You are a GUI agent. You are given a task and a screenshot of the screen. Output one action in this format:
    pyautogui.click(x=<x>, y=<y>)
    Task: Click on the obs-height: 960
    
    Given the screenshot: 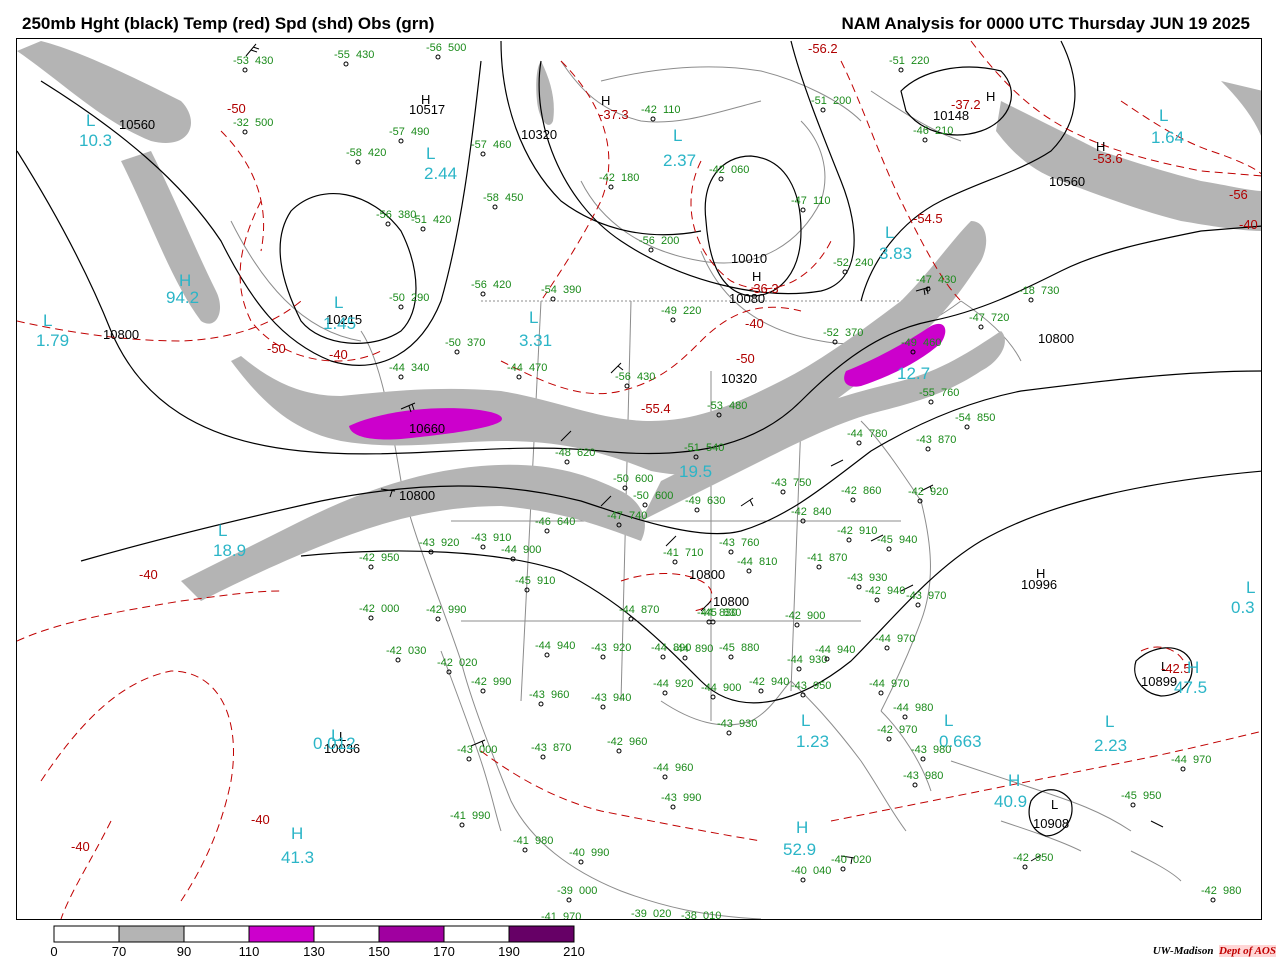 What is the action you would take?
    pyautogui.click(x=684, y=768)
    